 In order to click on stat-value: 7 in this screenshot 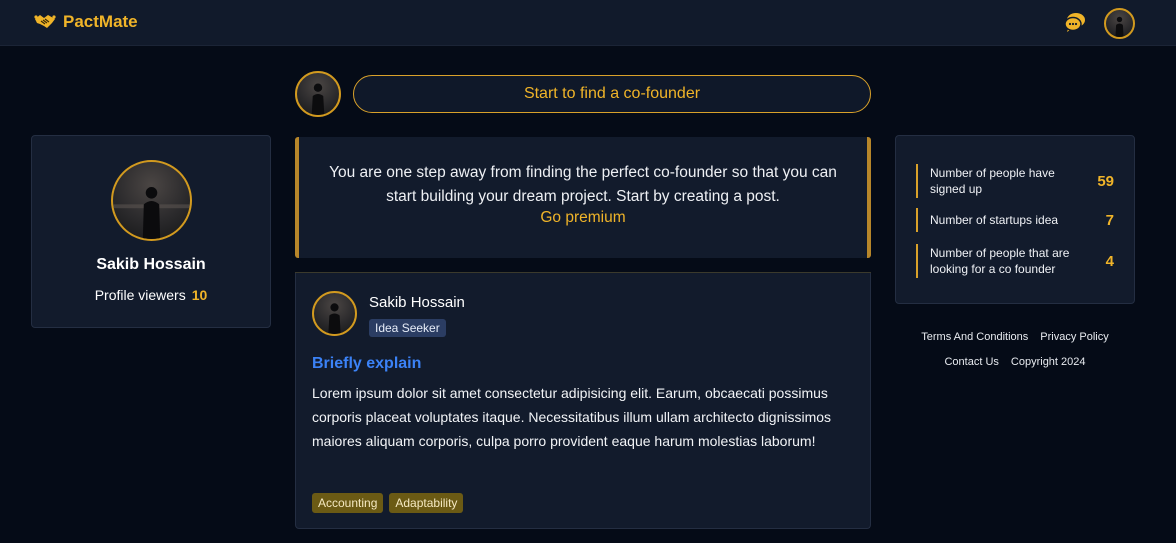, I will do `click(1109, 220)`.